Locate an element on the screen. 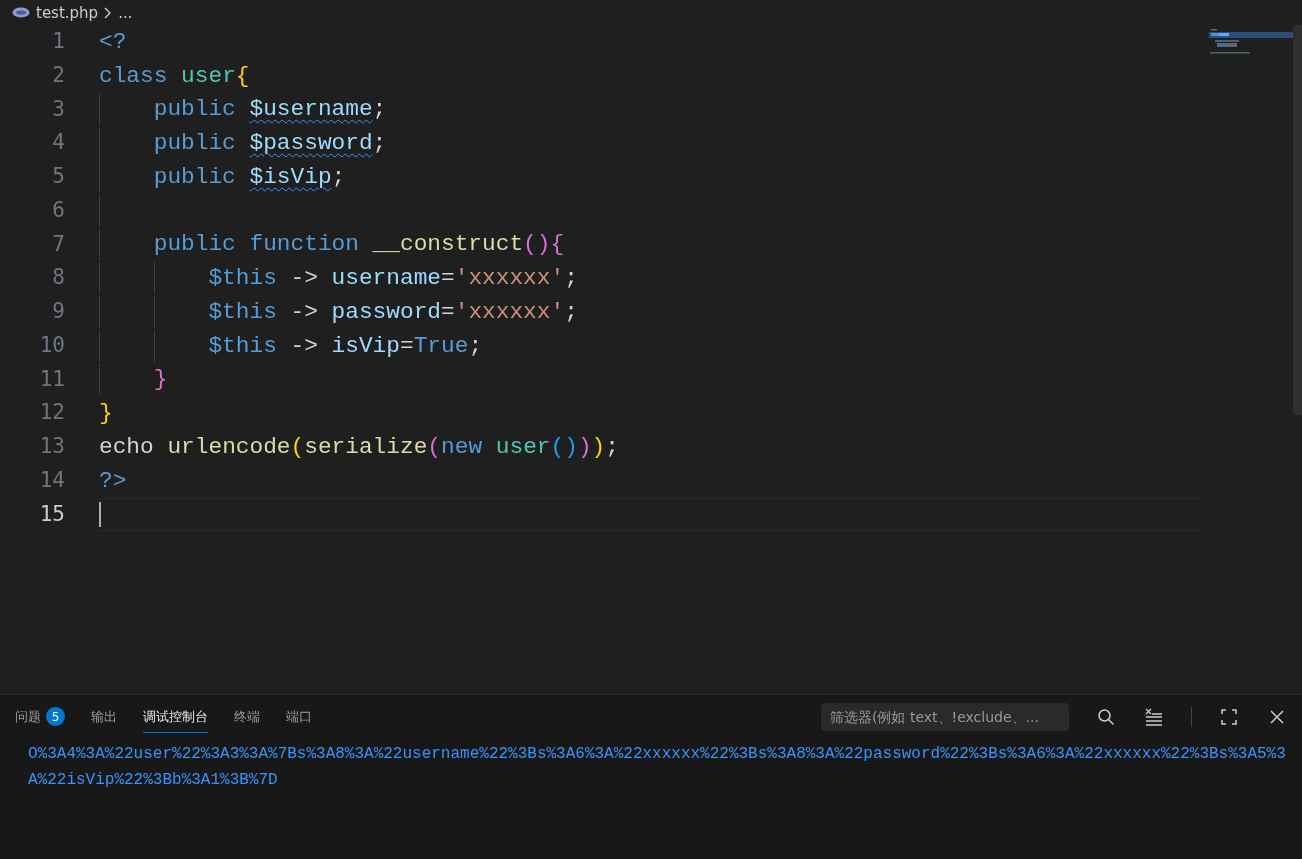 The image size is (1302, 859). php-file-icon is located at coordinates (21, 12).